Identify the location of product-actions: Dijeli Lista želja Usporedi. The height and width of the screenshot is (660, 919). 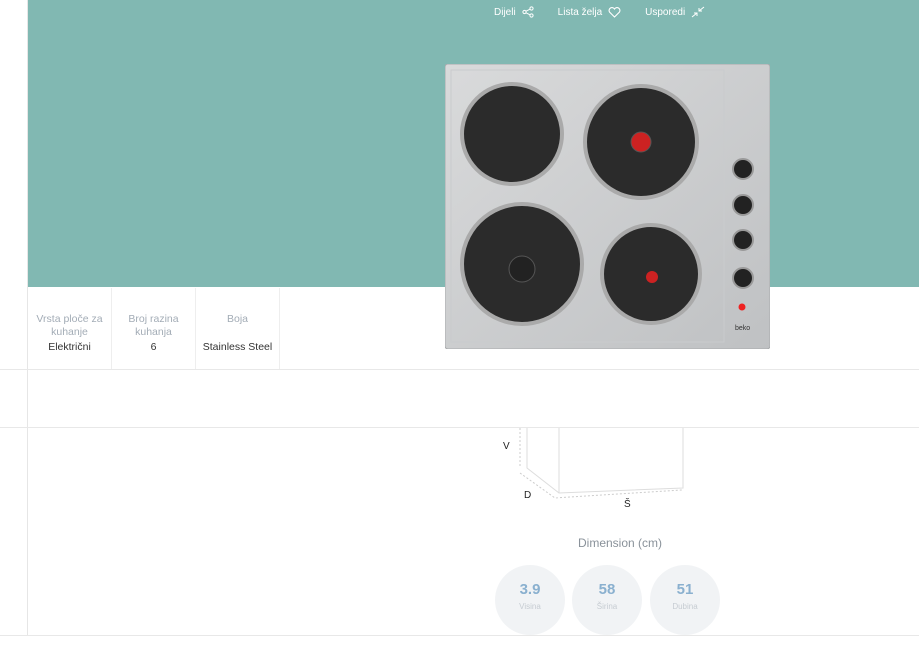
(599, 12).